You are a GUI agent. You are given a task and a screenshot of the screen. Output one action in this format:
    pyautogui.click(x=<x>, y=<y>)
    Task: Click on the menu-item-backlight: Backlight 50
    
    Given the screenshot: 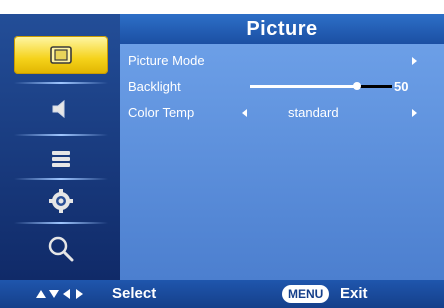 What is the action you would take?
    pyautogui.click(x=282, y=87)
    